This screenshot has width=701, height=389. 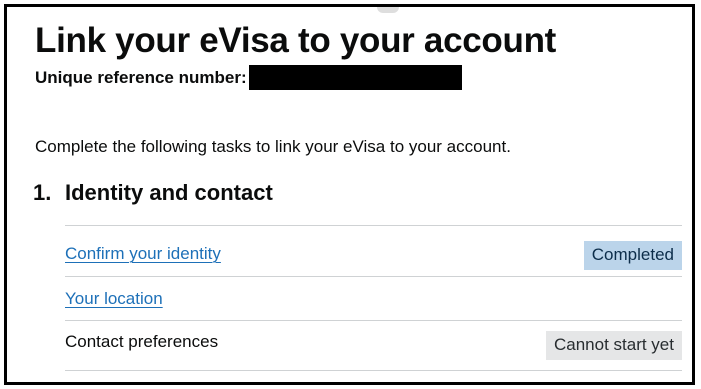 I want to click on section-number: 1., so click(x=42, y=192).